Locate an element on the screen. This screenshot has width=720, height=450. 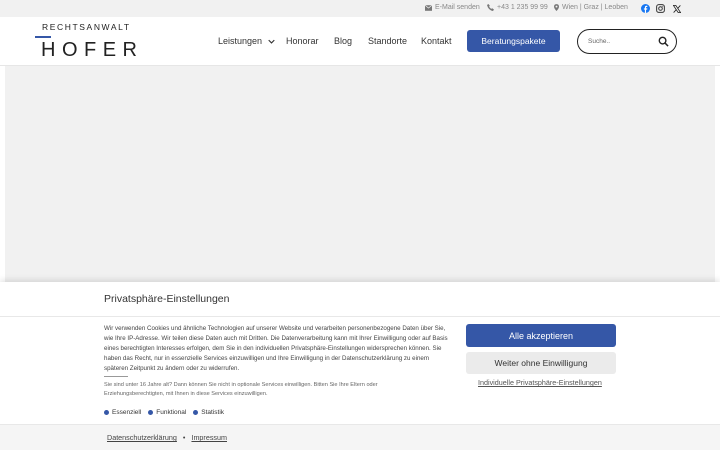
chevron-down-icon is located at coordinates (271, 41).